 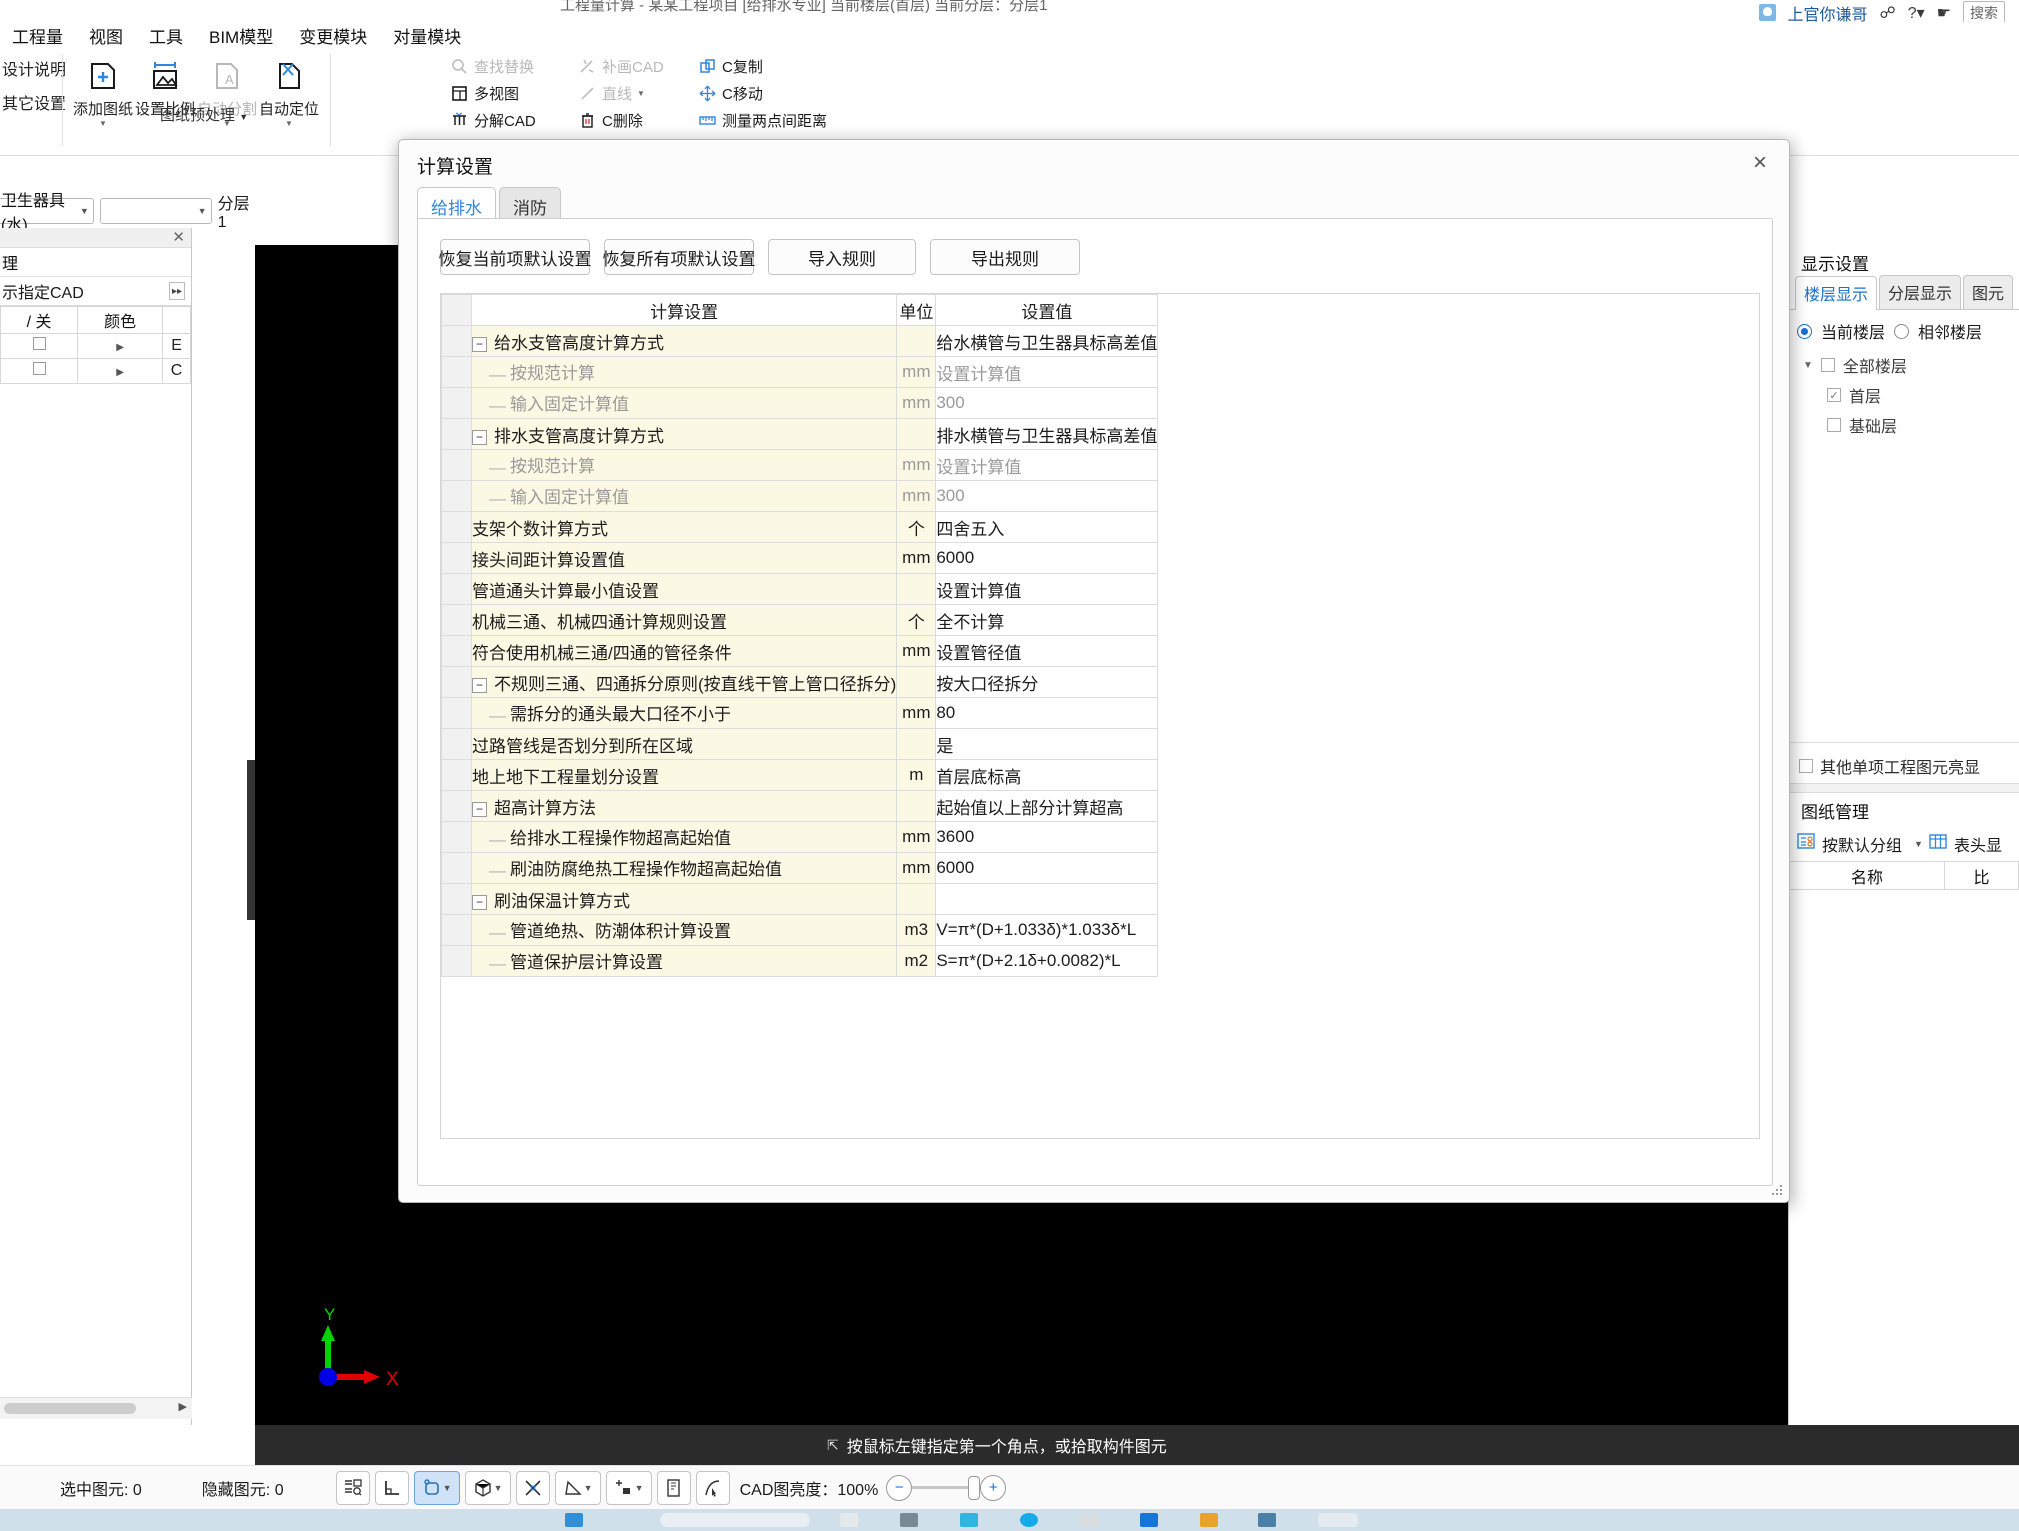 I want to click on headset-icon: ☍, so click(x=1888, y=12).